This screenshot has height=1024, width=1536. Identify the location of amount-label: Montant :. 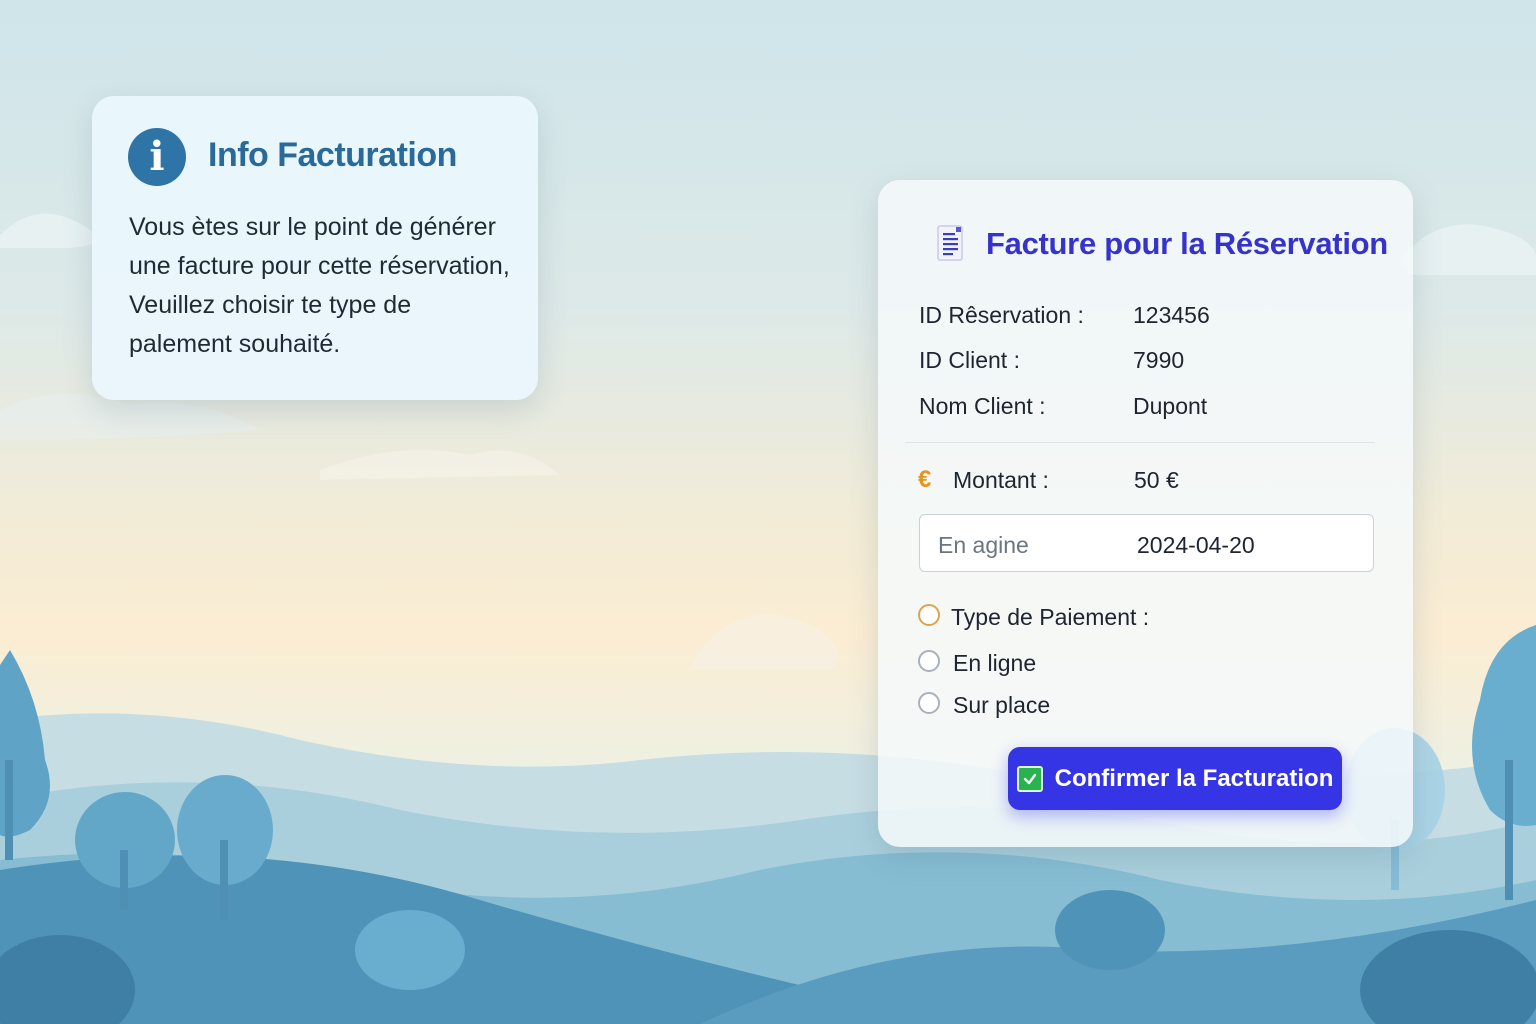
(1001, 480).